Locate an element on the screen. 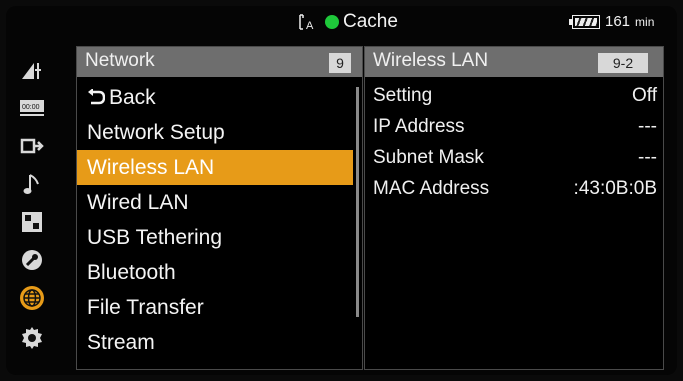 The image size is (683, 381). menu-item-wireless-lan: Wireless LAN is located at coordinates (215, 167).